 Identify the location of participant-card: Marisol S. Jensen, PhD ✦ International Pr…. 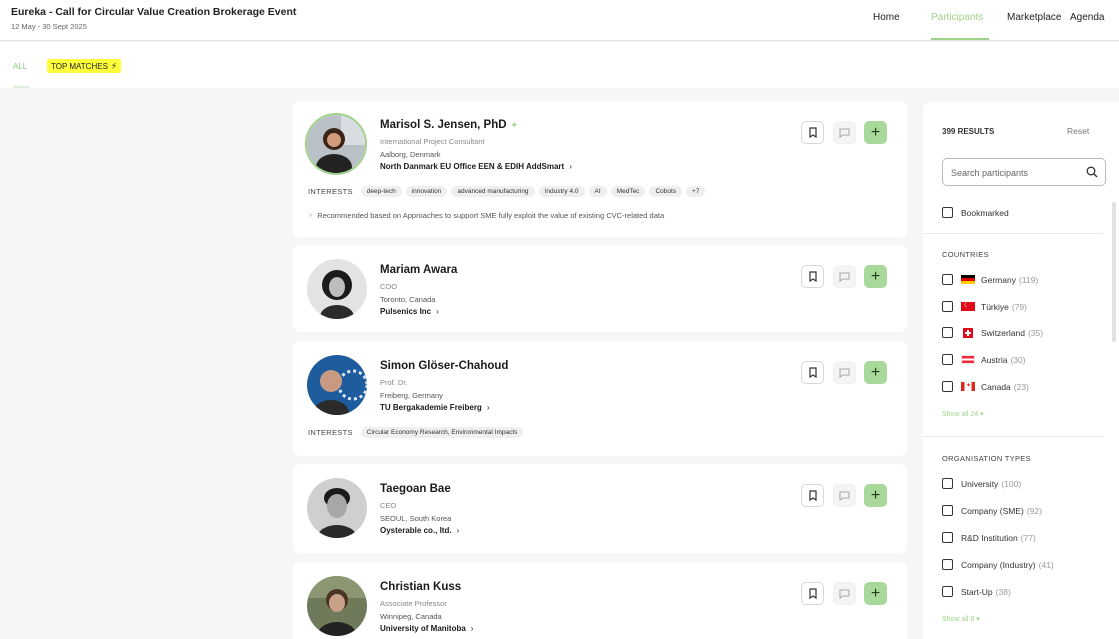
(600, 169).